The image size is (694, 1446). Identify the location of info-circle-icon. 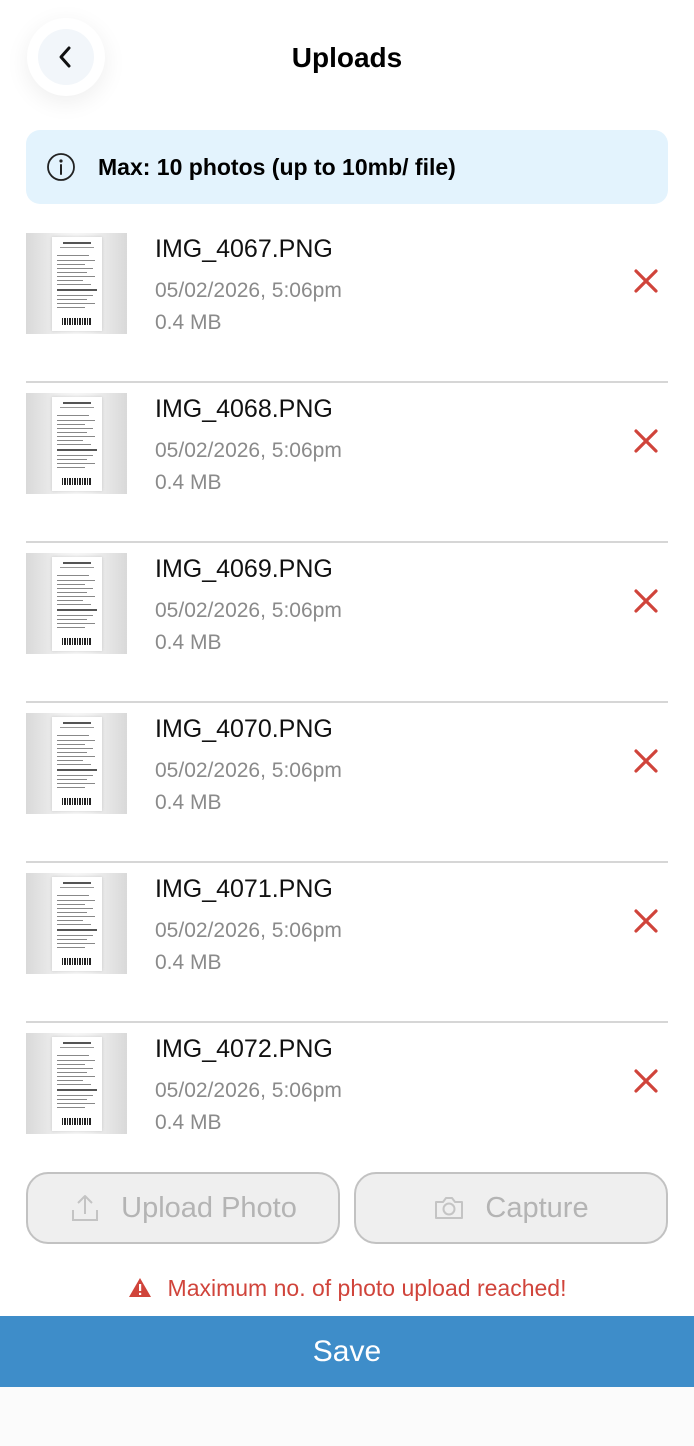
(61, 167).